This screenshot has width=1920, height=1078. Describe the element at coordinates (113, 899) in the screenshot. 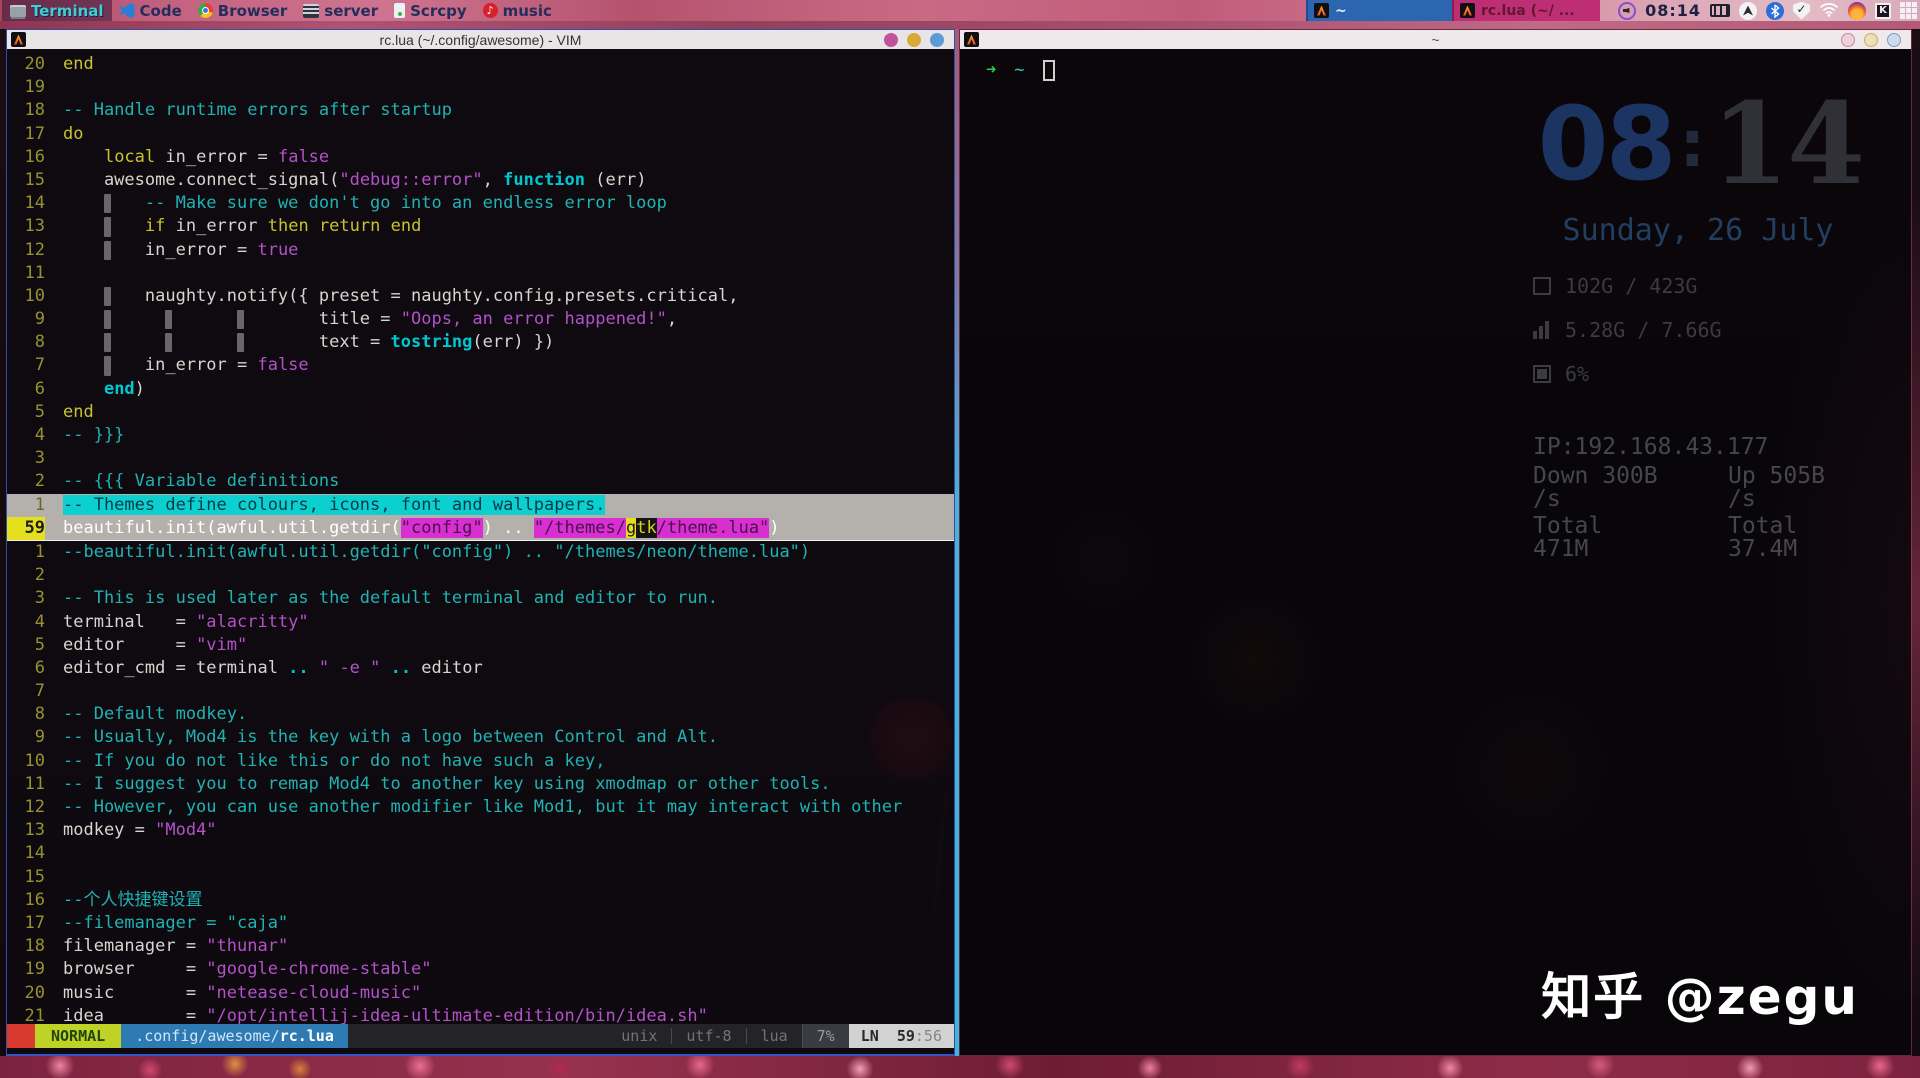

I see `code-line: 16 --个人快捷键设置` at that location.